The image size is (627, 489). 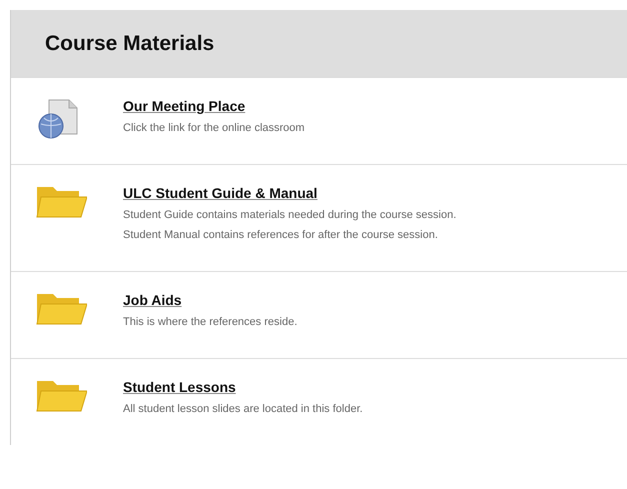 I want to click on item-title-link: Student Lessons, so click(x=179, y=387).